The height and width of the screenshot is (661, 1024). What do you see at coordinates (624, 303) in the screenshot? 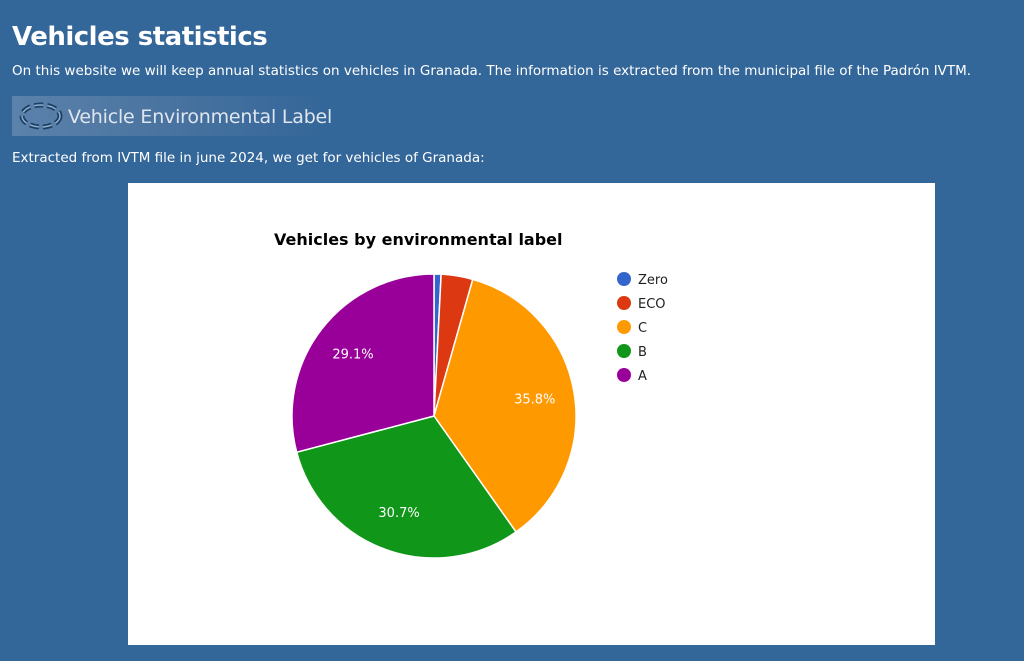
I see `legend-swatch-eco` at bounding box center [624, 303].